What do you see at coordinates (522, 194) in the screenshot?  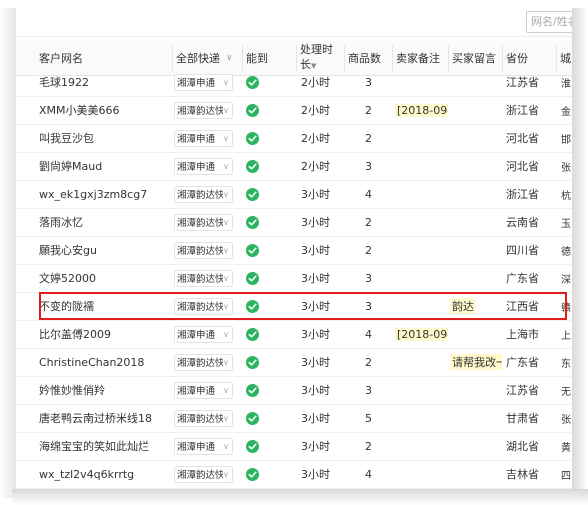 I see `province-text: 浙江省` at bounding box center [522, 194].